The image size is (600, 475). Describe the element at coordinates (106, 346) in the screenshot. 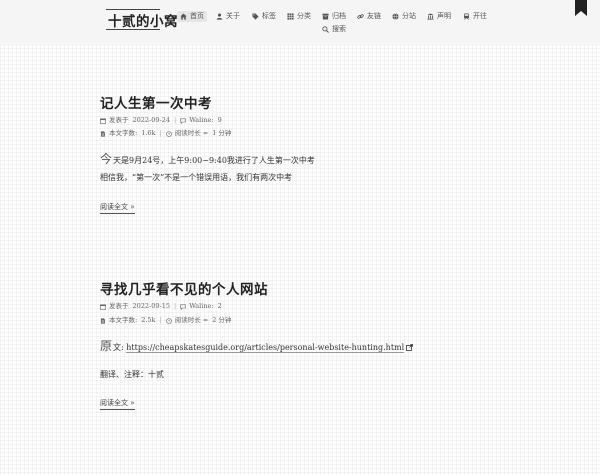

I see `dropcap: 原` at that location.